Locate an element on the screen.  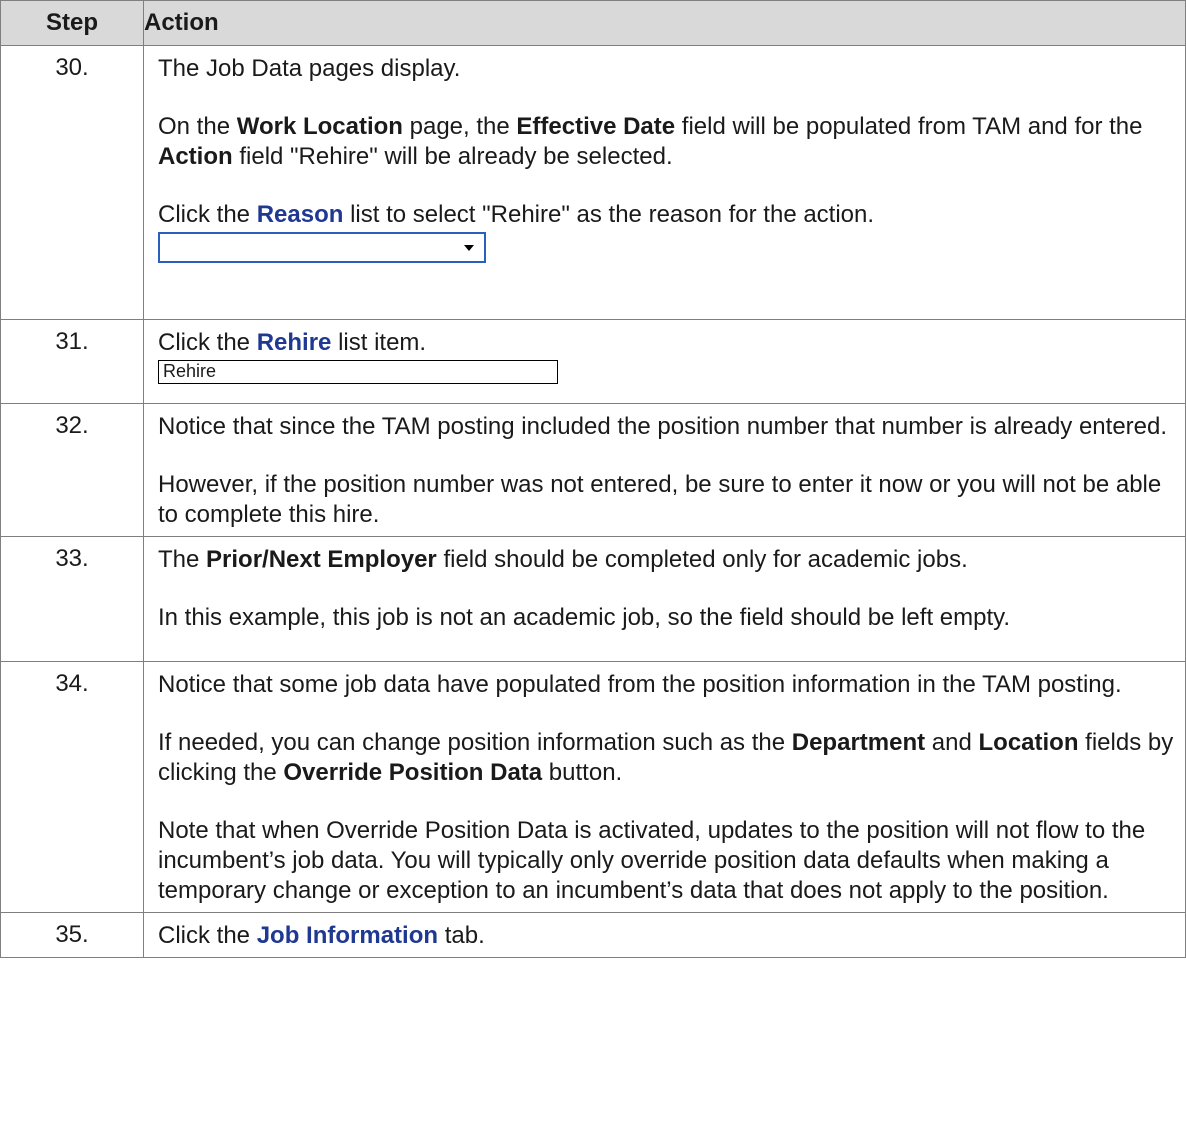
step-row-31: 31. Click the Rehire list item. Rehire is located at coordinates (593, 361).